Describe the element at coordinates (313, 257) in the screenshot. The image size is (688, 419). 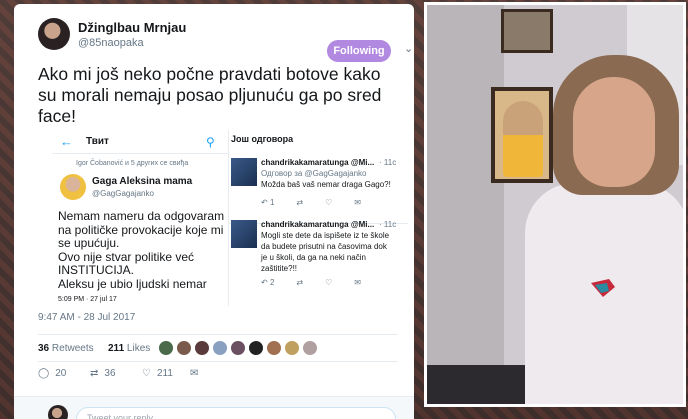
I see `reply-text: je u školi, da ga na neki način` at that location.